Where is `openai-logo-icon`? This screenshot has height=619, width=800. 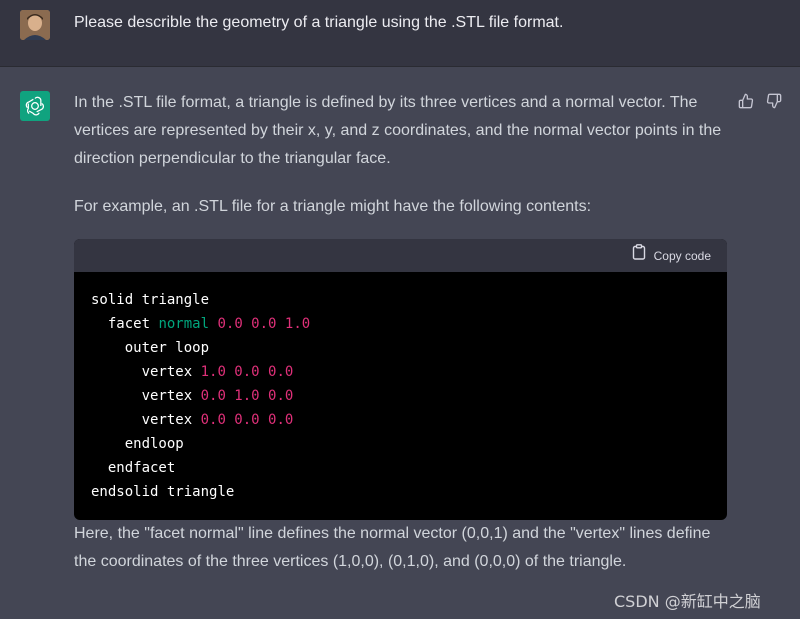
openai-logo-icon is located at coordinates (35, 106).